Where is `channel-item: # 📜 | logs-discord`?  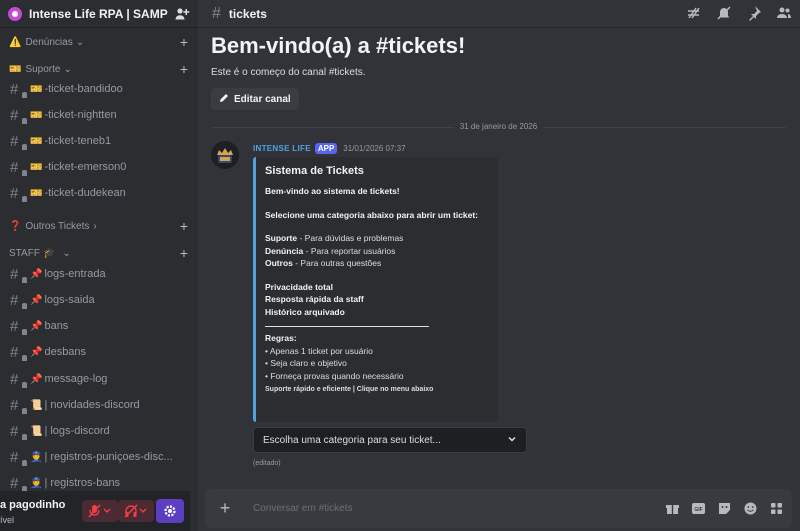
channel-item: # 📜 | logs-discord is located at coordinates (99, 431).